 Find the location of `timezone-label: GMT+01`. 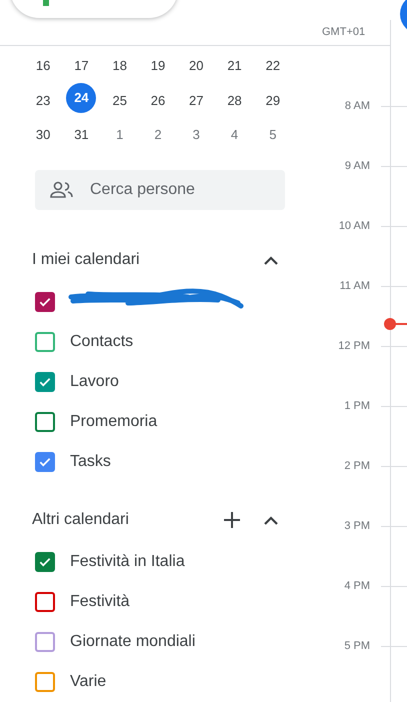

timezone-label: GMT+01 is located at coordinates (344, 32).